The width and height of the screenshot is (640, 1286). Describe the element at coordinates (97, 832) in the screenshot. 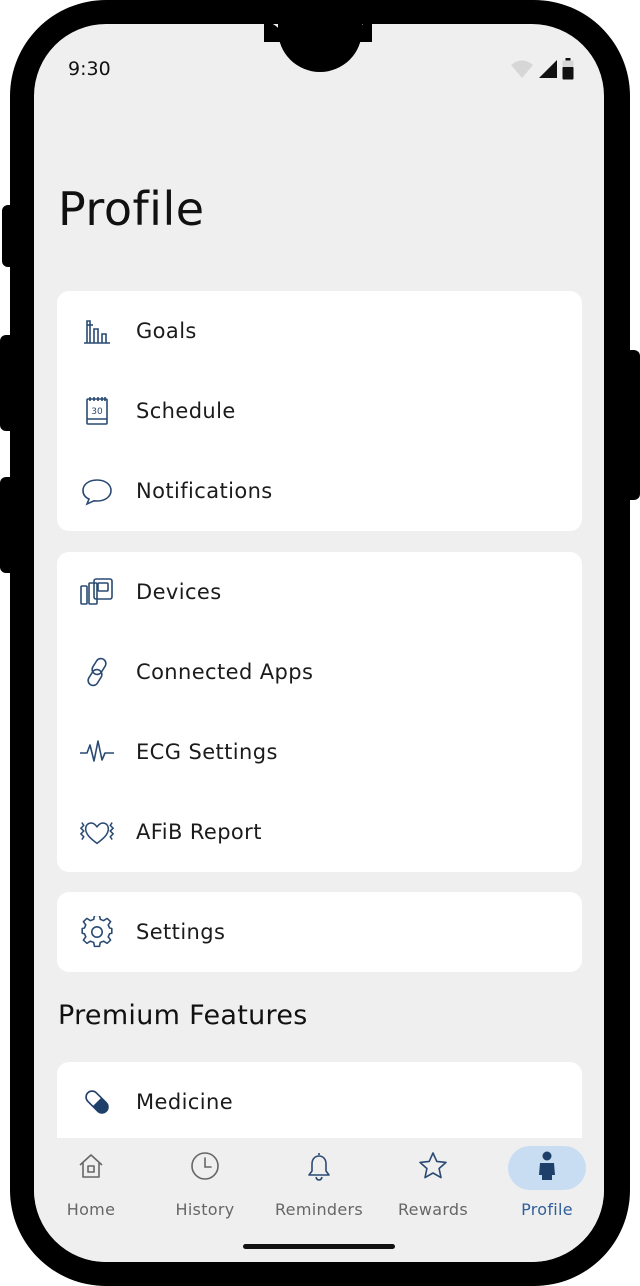

I see `heart-report-icon` at that location.